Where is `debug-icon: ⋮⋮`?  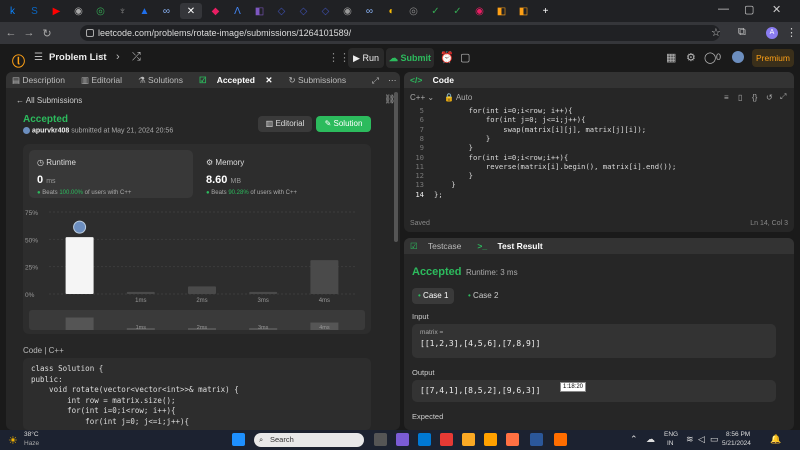 debug-icon: ⋮⋮ is located at coordinates (339, 57).